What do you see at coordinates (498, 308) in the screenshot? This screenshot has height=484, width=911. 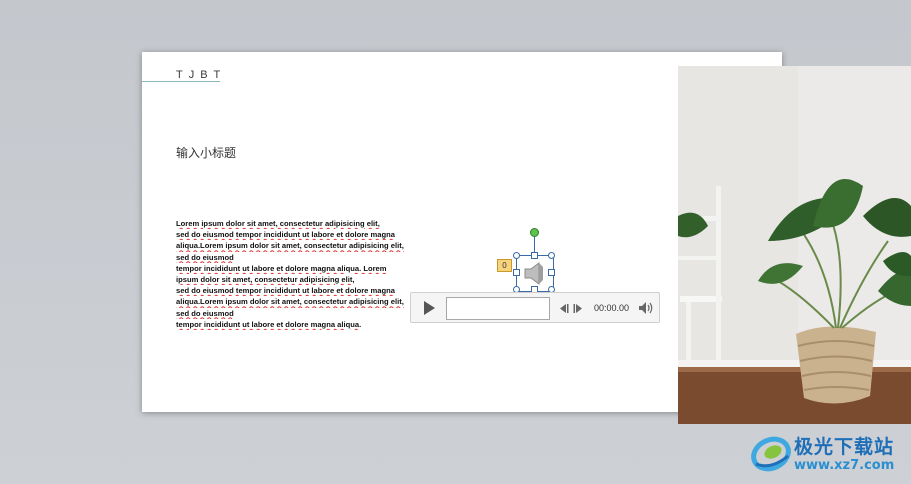 I see `audio-progress-track` at bounding box center [498, 308].